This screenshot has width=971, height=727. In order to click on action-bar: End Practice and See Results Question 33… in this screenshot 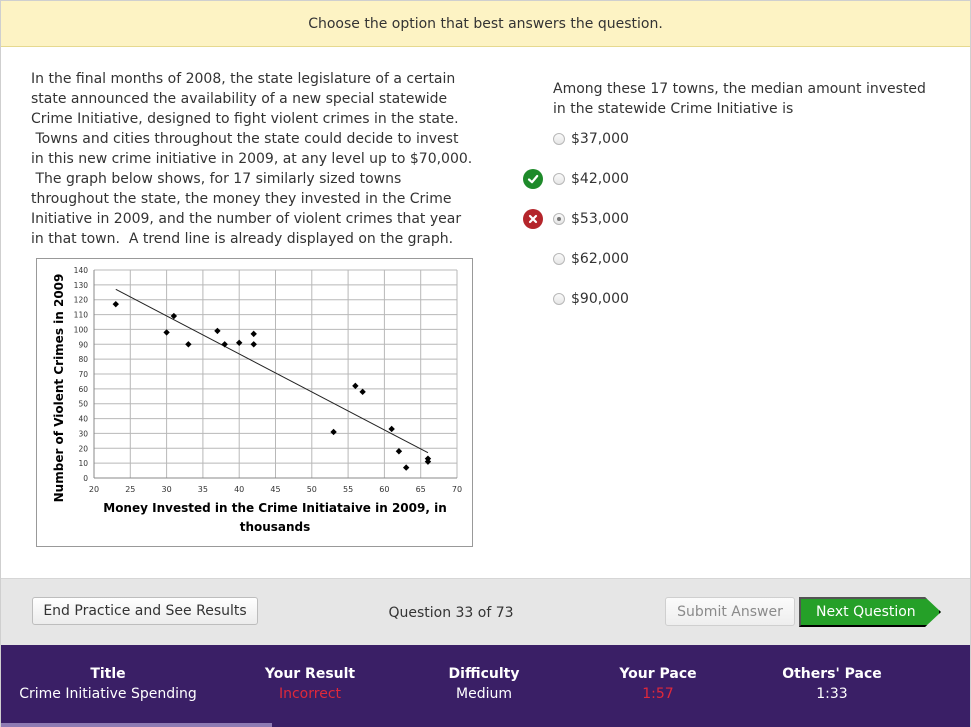, I will do `click(485, 611)`.